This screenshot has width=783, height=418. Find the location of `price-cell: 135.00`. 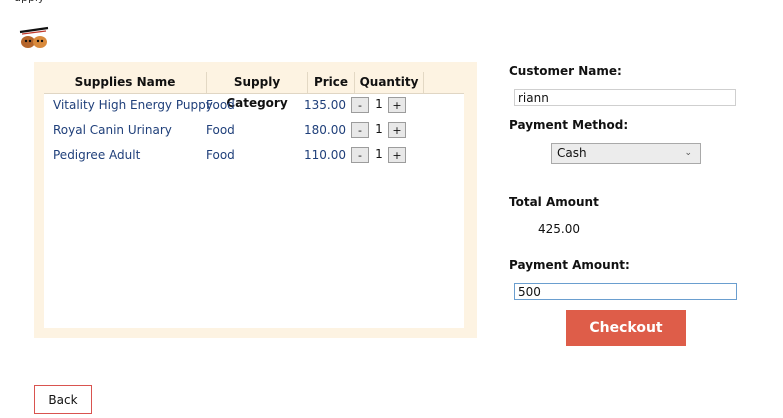

price-cell: 135.00 is located at coordinates (325, 105).